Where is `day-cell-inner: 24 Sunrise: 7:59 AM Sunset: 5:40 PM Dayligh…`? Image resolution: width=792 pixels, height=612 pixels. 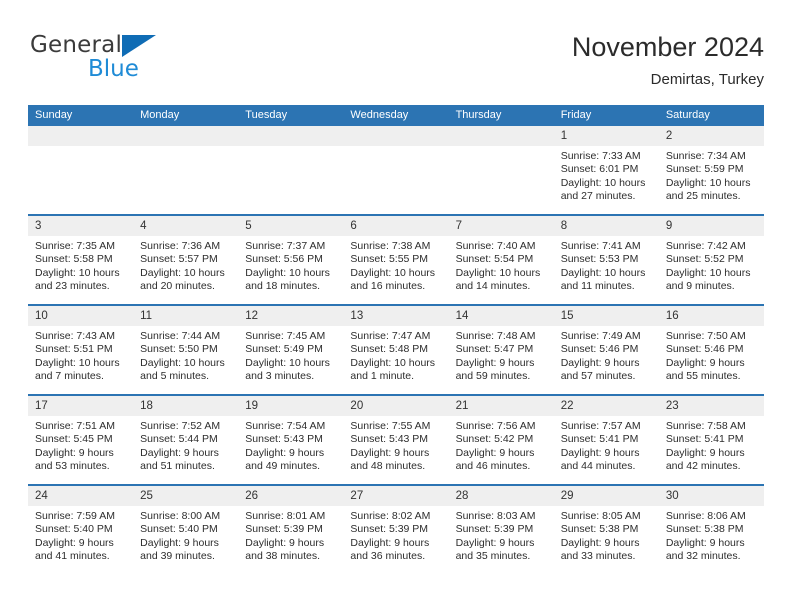
day-cell-inner: 24 Sunrise: 7:59 AM Sunset: 5:40 PM Dayligh… is located at coordinates (81, 530).